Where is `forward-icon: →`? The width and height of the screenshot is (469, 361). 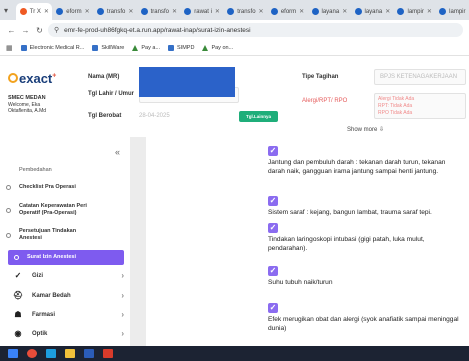
forward-icon: → is located at coordinates (25, 30).